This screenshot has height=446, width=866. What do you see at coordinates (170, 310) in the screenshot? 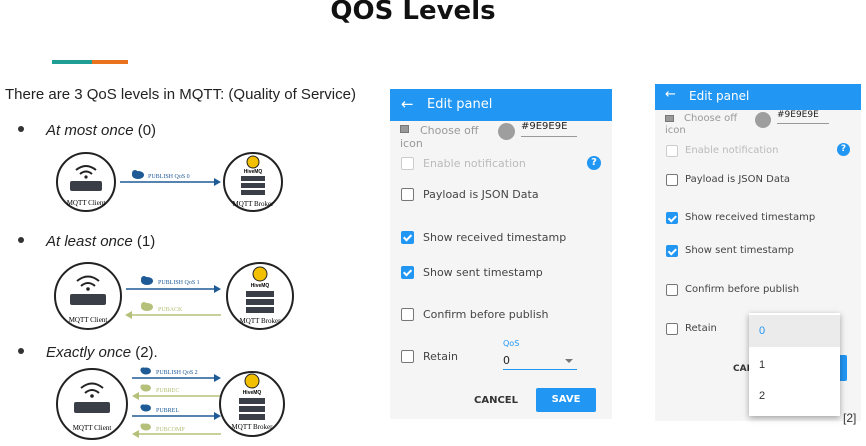
I see `msg-label: PUBACK` at bounding box center [170, 310].